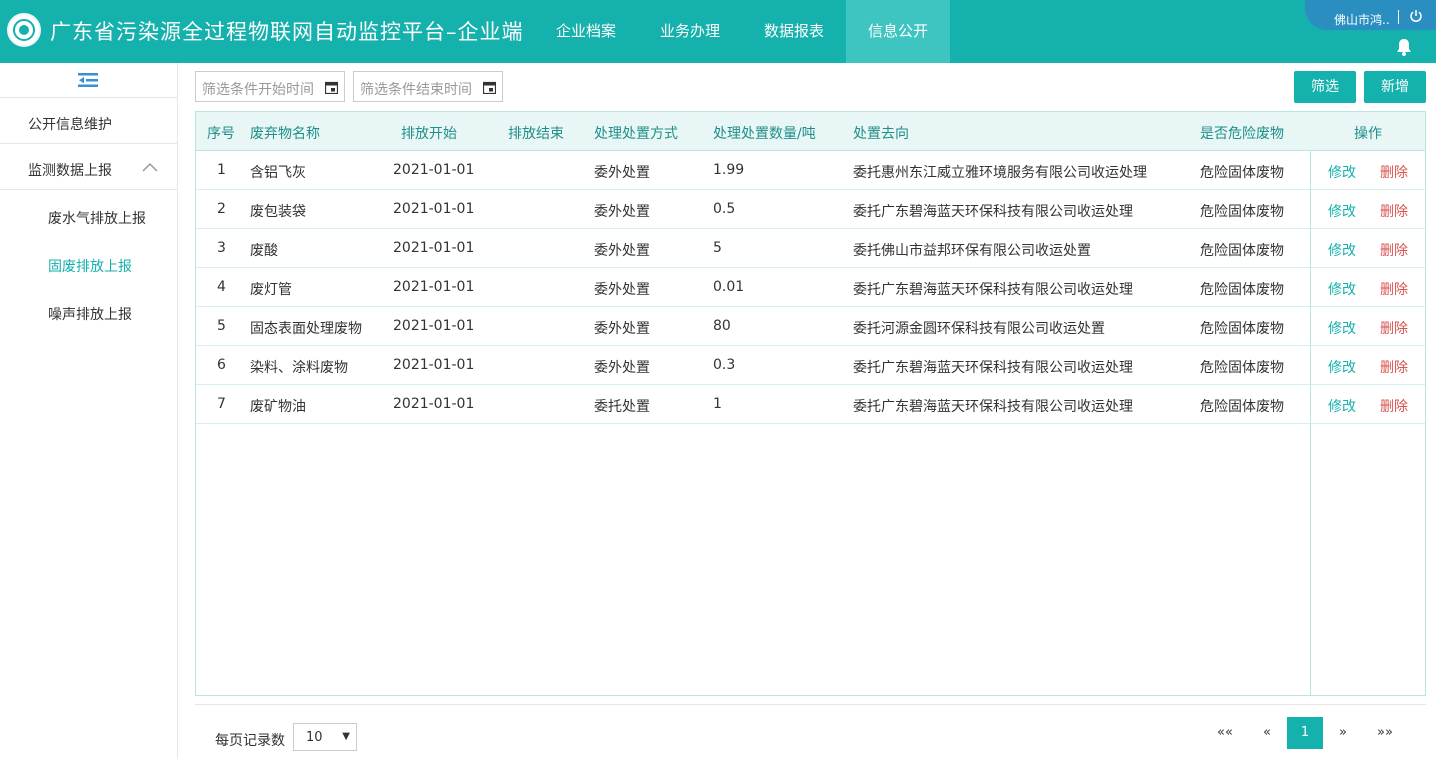 The image size is (1436, 759). What do you see at coordinates (1368, 134) in the screenshot?
I see `col-header-actions: 操作` at bounding box center [1368, 134].